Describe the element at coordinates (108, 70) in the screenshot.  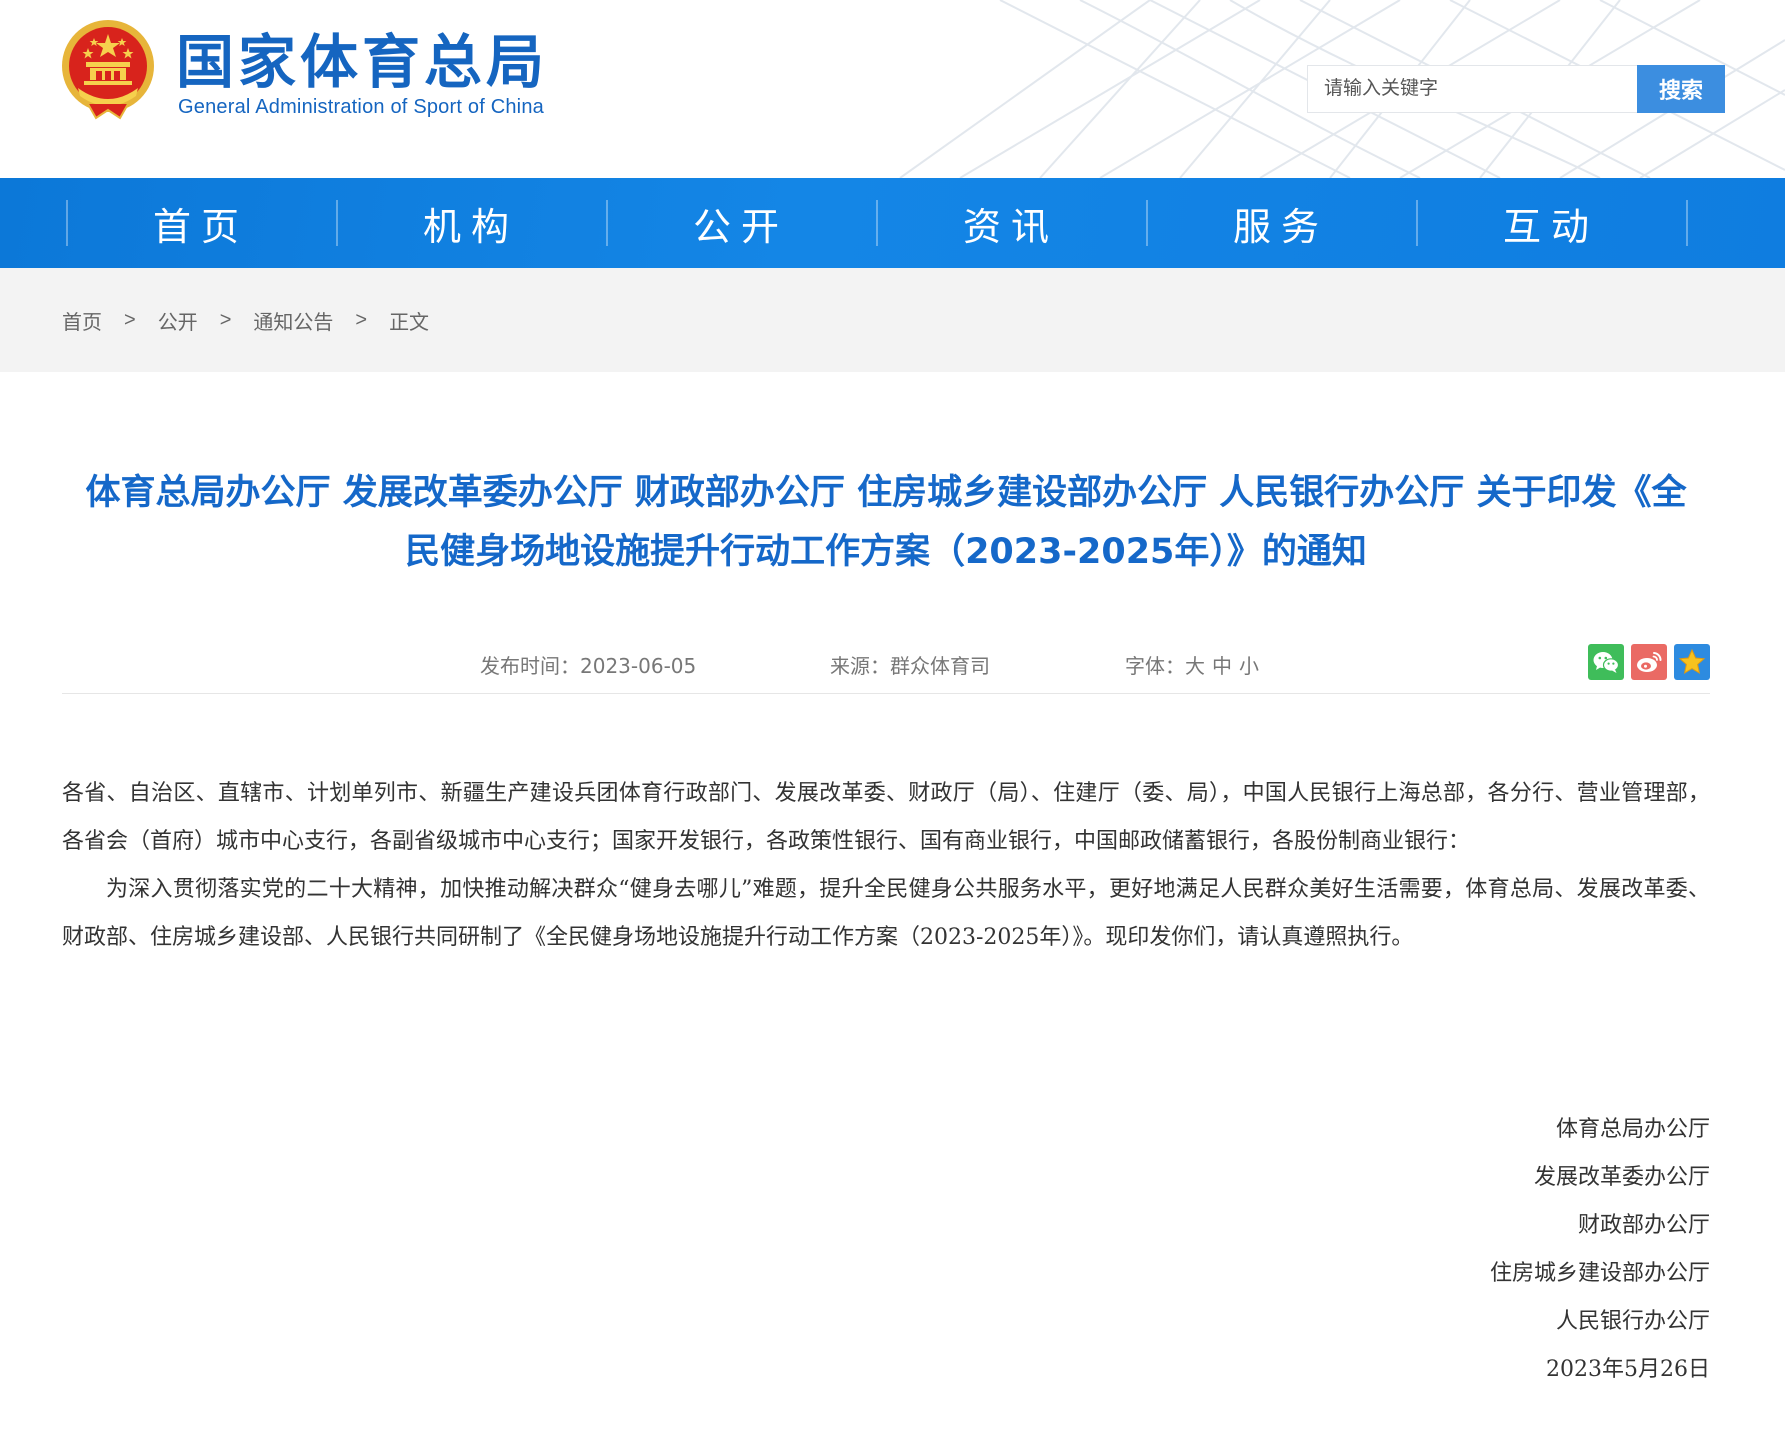
I see `national-emblem-icon` at that location.